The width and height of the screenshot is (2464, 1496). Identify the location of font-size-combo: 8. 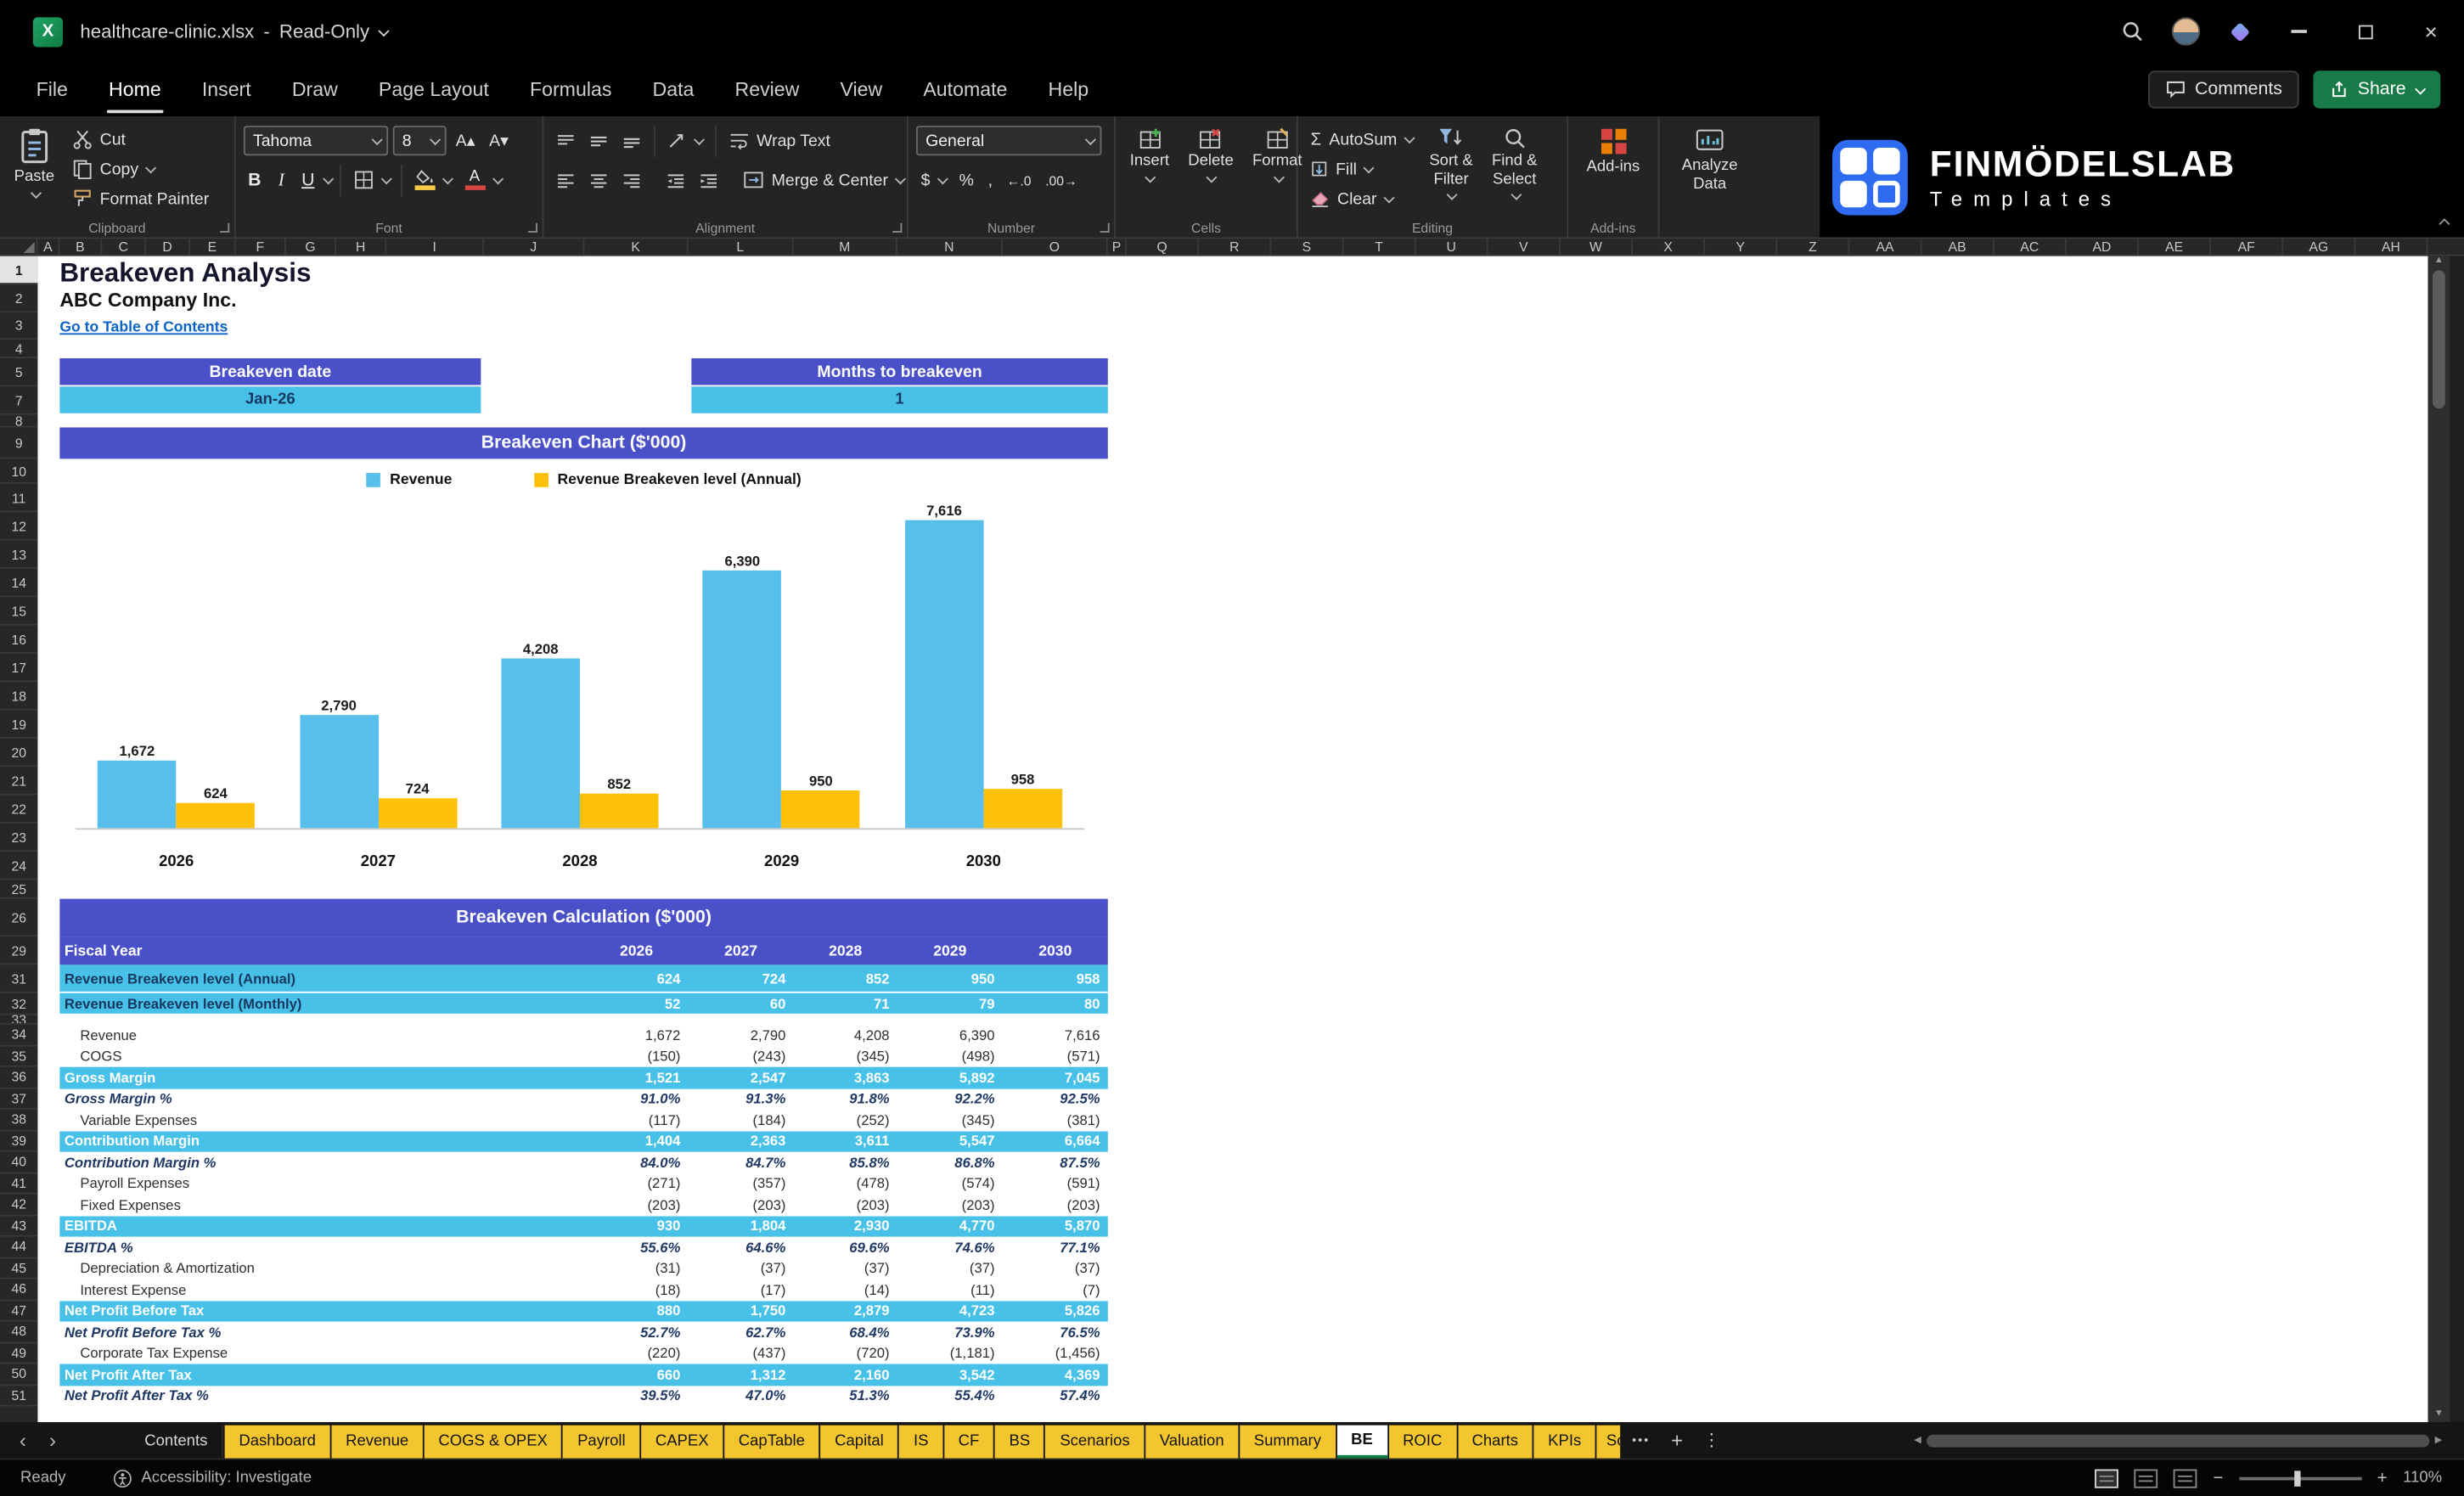
(419, 141).